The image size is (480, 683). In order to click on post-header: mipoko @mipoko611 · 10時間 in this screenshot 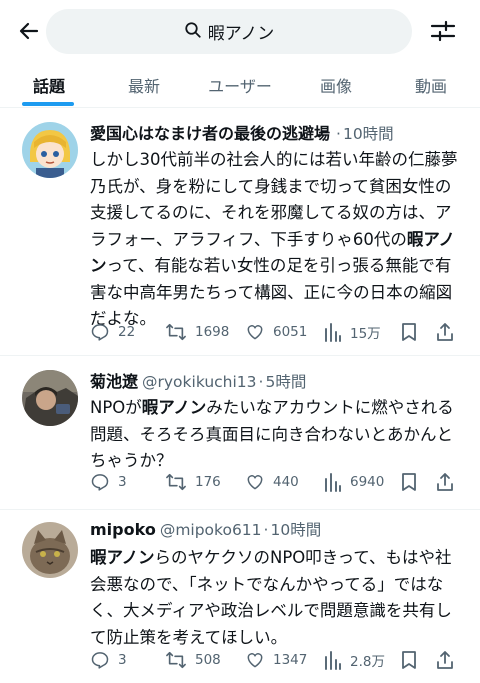, I will do `click(278, 530)`.